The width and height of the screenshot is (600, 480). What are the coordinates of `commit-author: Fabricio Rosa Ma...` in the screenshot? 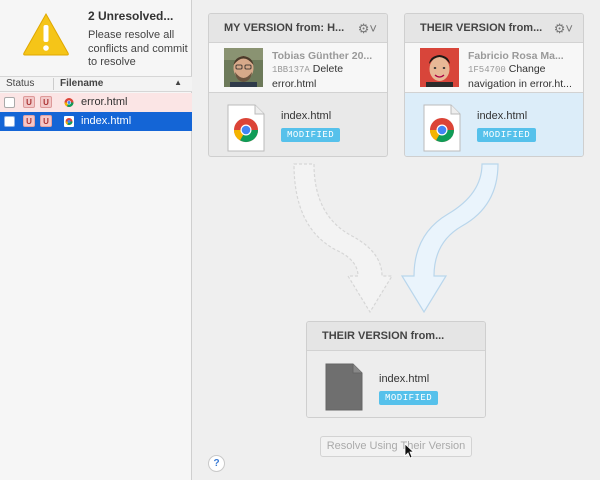 It's located at (516, 56).